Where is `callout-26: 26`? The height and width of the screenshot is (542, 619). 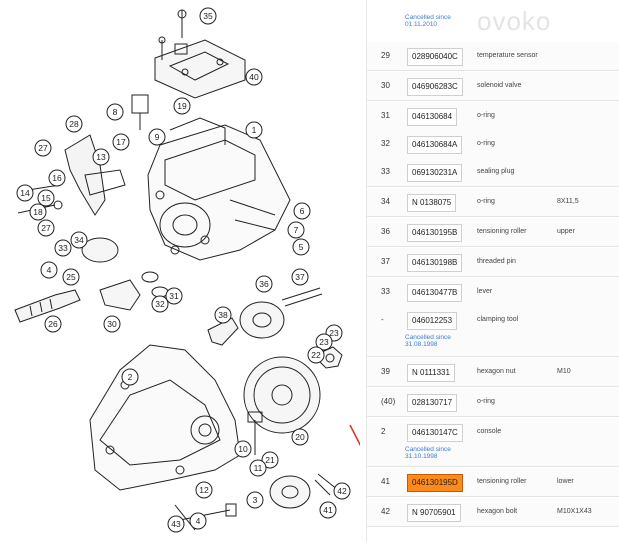 callout-26: 26 is located at coordinates (53, 324).